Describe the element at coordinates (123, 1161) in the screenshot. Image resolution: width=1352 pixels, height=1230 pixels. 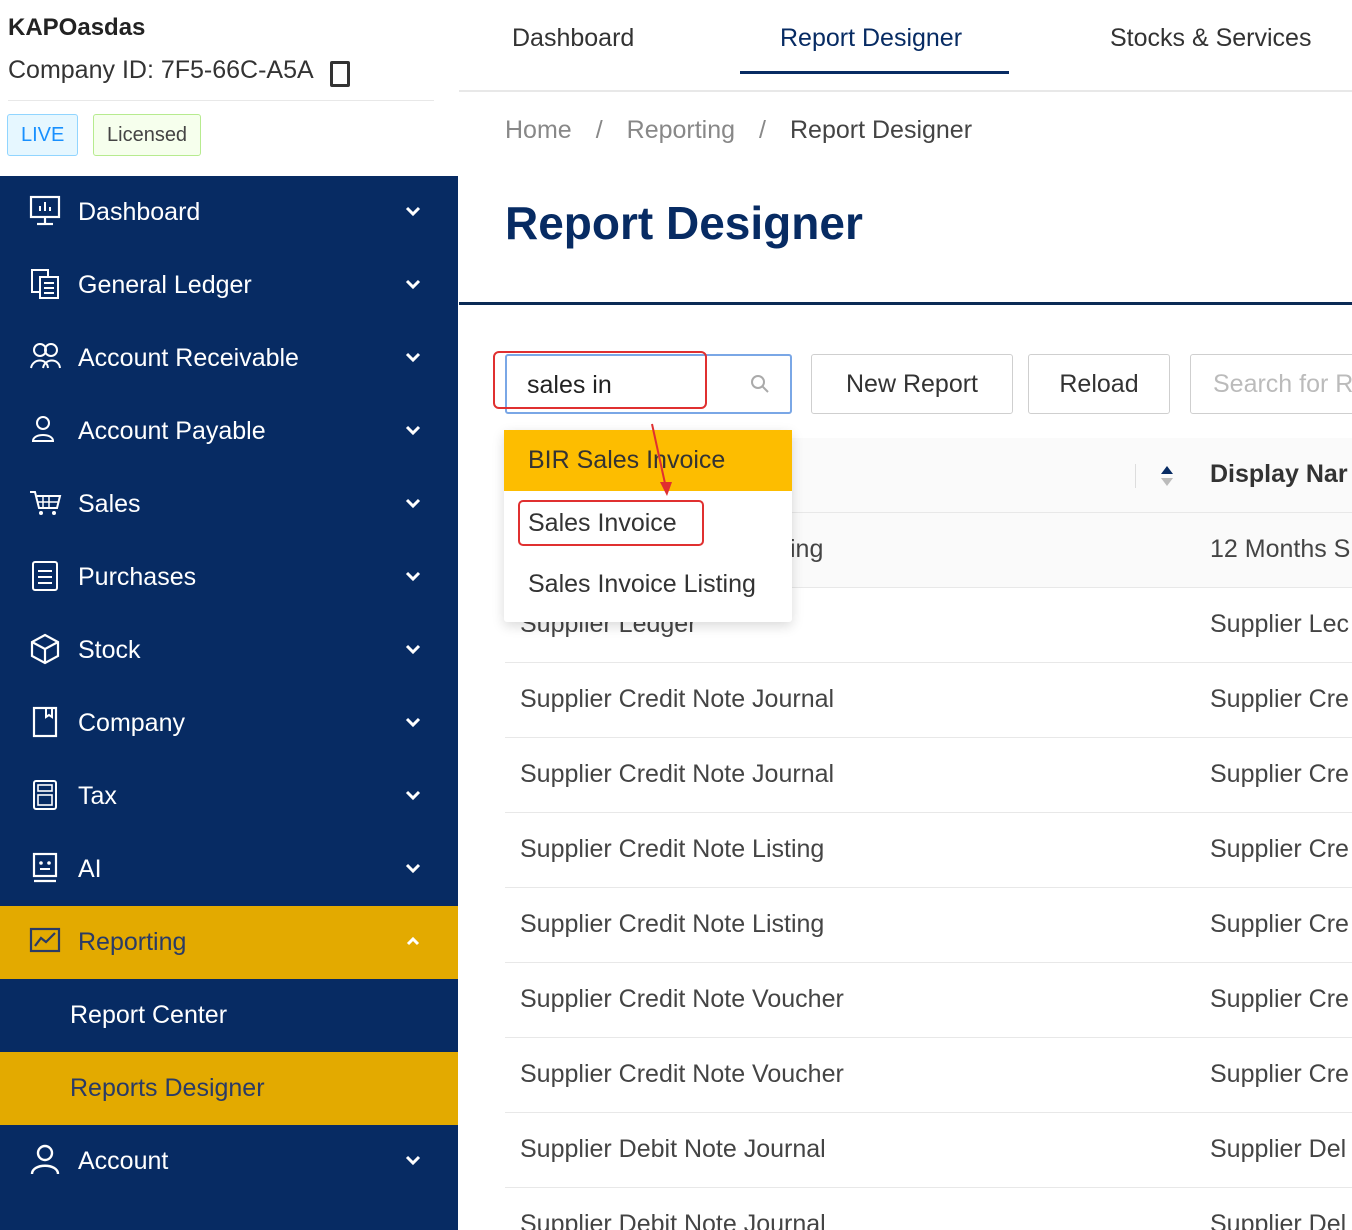
I see `sidebar-item-label: Account` at that location.